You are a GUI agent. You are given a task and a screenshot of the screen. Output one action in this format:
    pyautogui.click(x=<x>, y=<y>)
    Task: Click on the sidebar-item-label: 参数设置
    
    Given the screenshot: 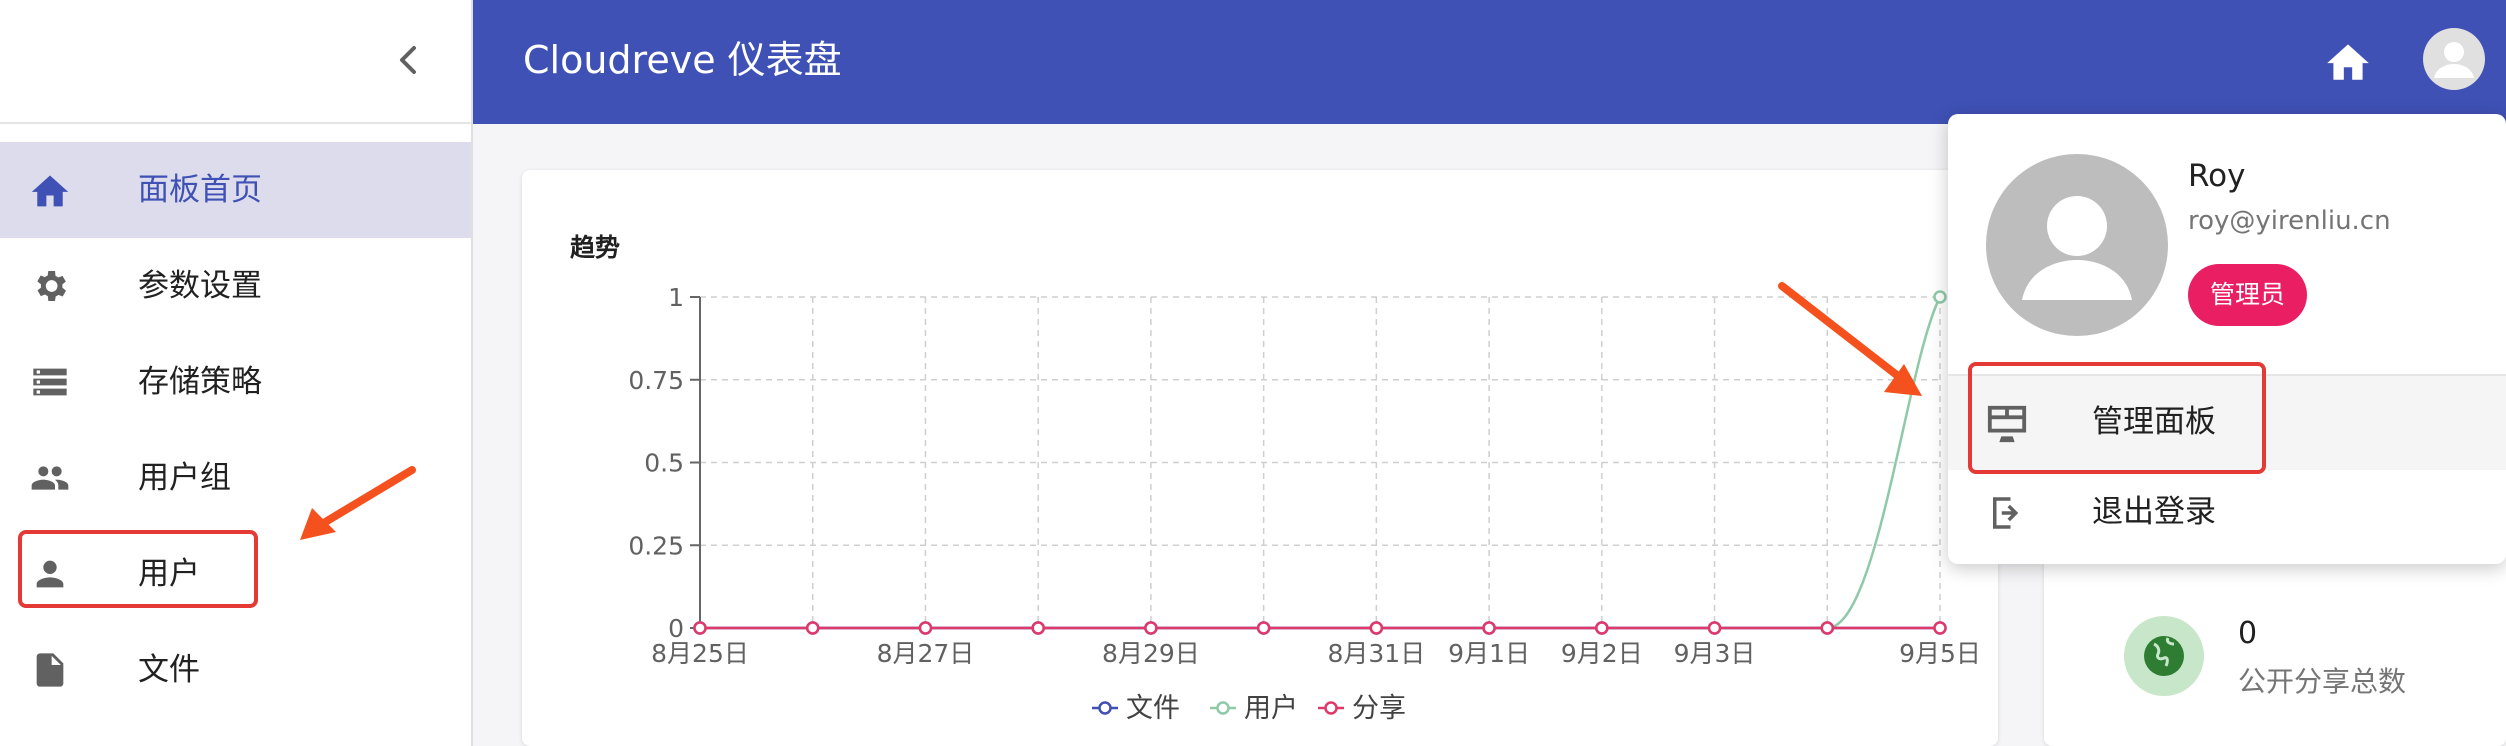 What is the action you would take?
    pyautogui.click(x=200, y=286)
    